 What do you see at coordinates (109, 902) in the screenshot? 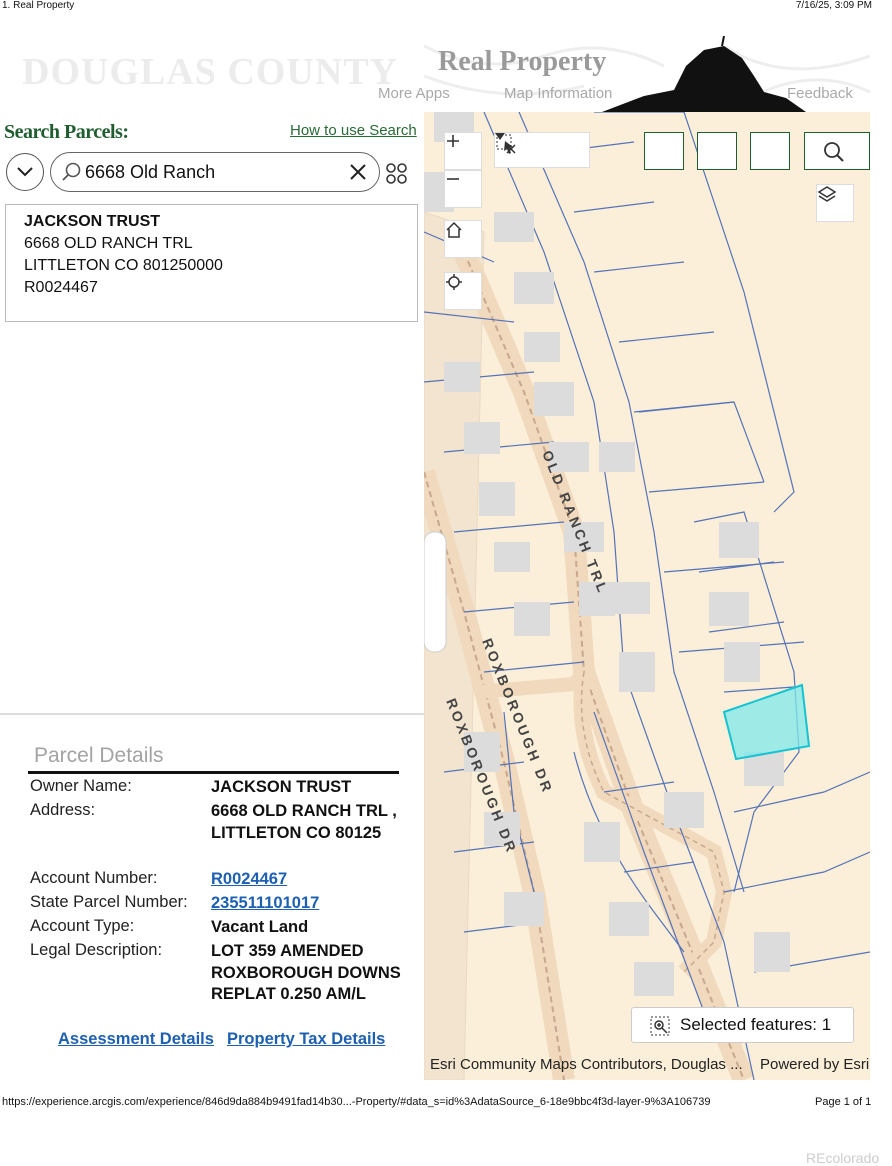
I see `state-parcel-number-label: State Parcel Number:` at bounding box center [109, 902].